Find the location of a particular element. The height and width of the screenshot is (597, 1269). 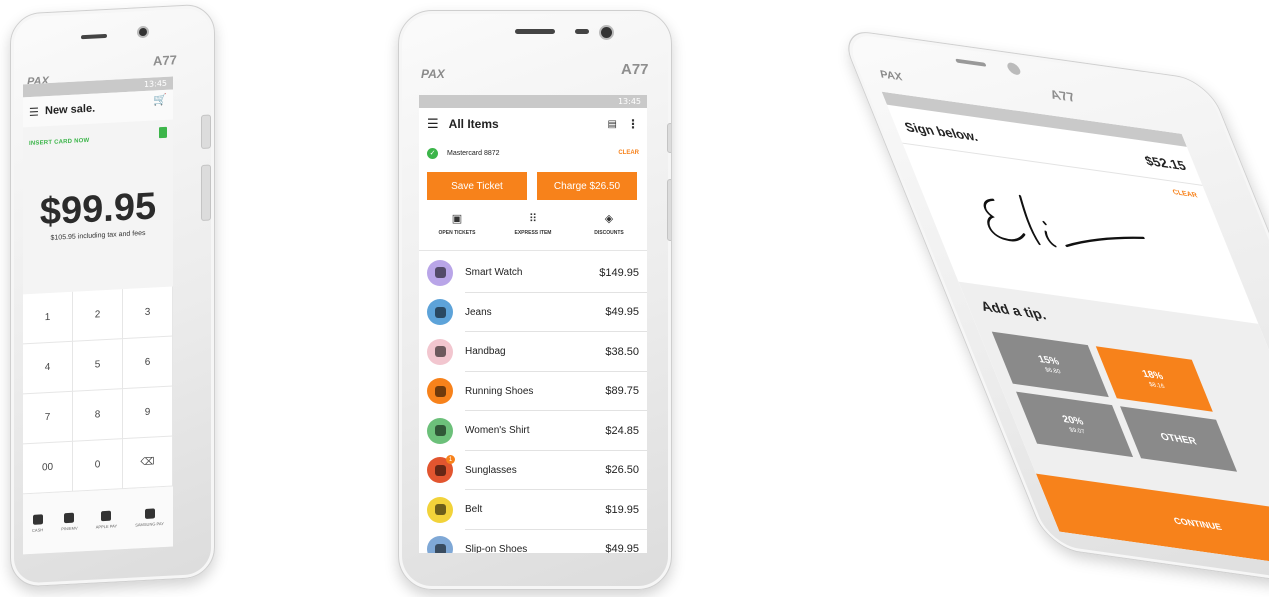

quantity-badge: 1 is located at coordinates (450, 460).